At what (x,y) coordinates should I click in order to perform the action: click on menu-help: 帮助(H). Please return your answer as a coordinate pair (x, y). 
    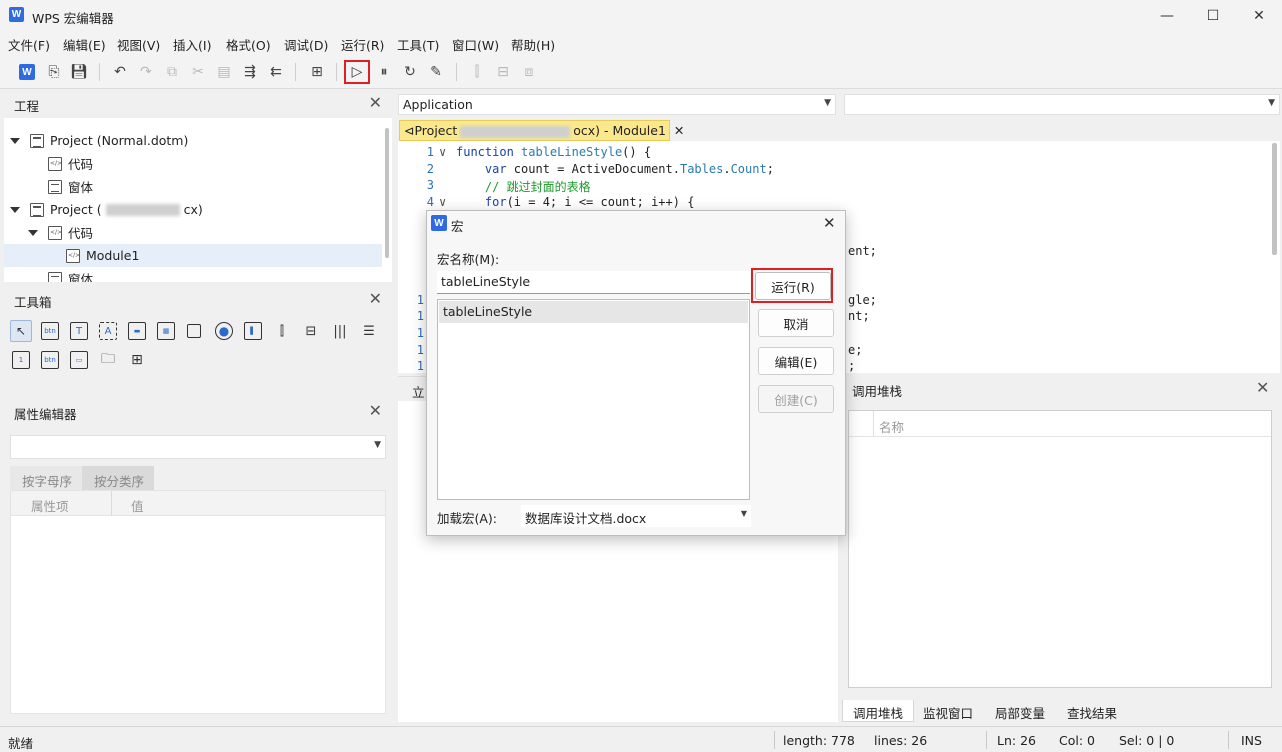
    Looking at the image, I should click on (533, 44).